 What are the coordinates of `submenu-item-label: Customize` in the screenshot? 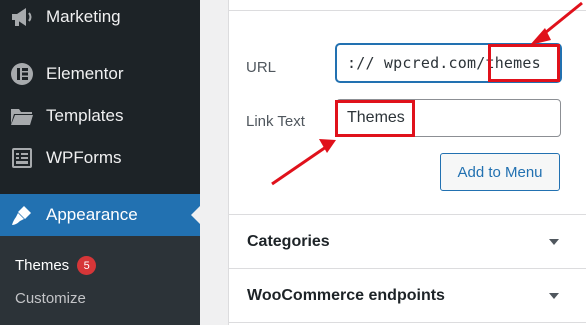 It's located at (50, 298).